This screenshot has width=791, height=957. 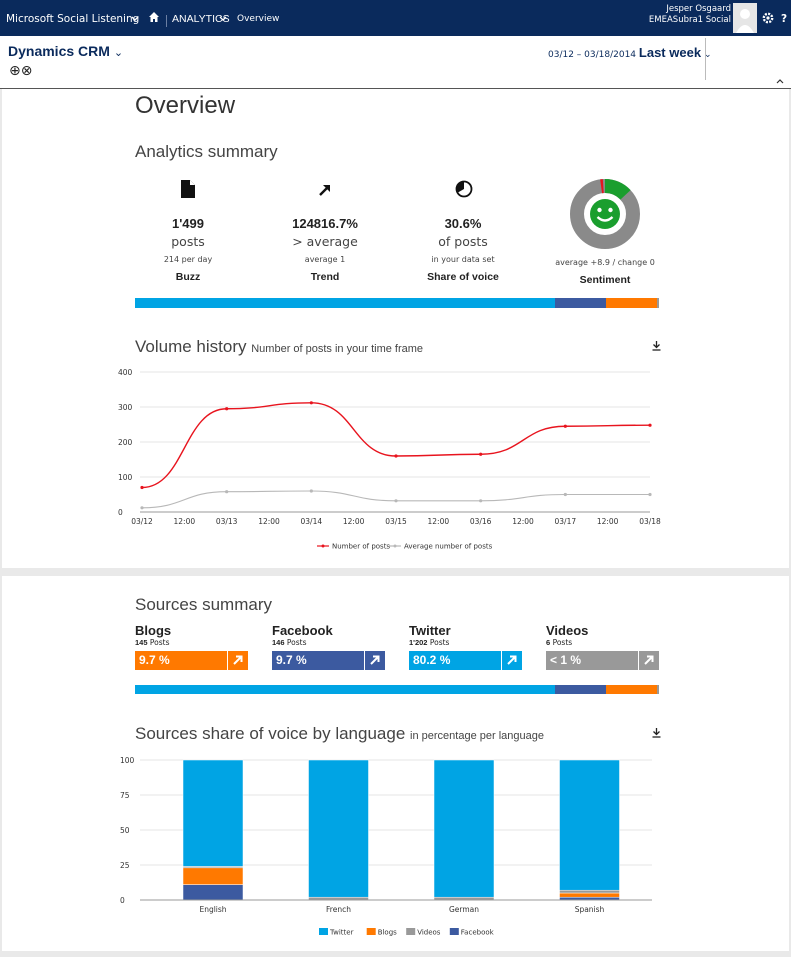 I want to click on remove-circle-icon: ⊗, so click(x=27, y=71).